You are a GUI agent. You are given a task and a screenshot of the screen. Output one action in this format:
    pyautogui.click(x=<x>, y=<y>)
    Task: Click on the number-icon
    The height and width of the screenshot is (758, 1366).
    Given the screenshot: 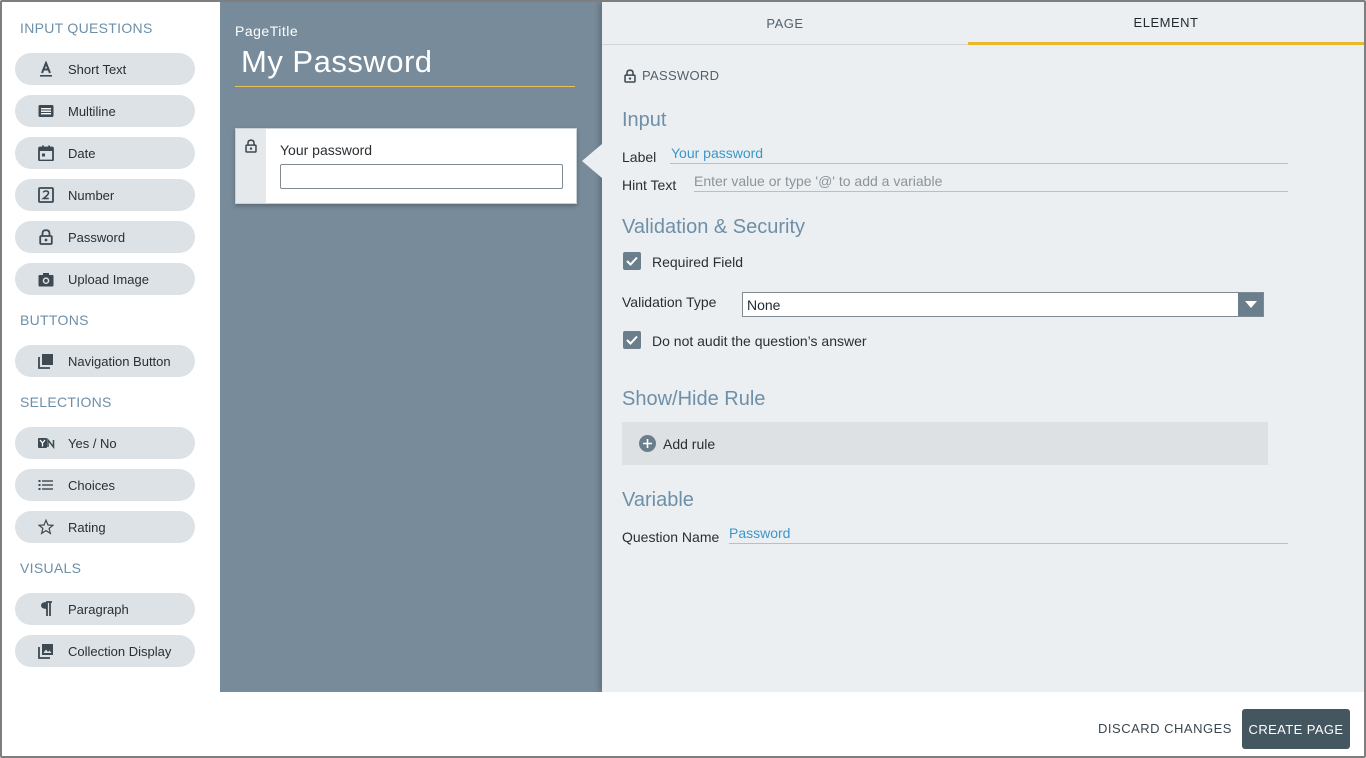 What is the action you would take?
    pyautogui.click(x=46, y=195)
    